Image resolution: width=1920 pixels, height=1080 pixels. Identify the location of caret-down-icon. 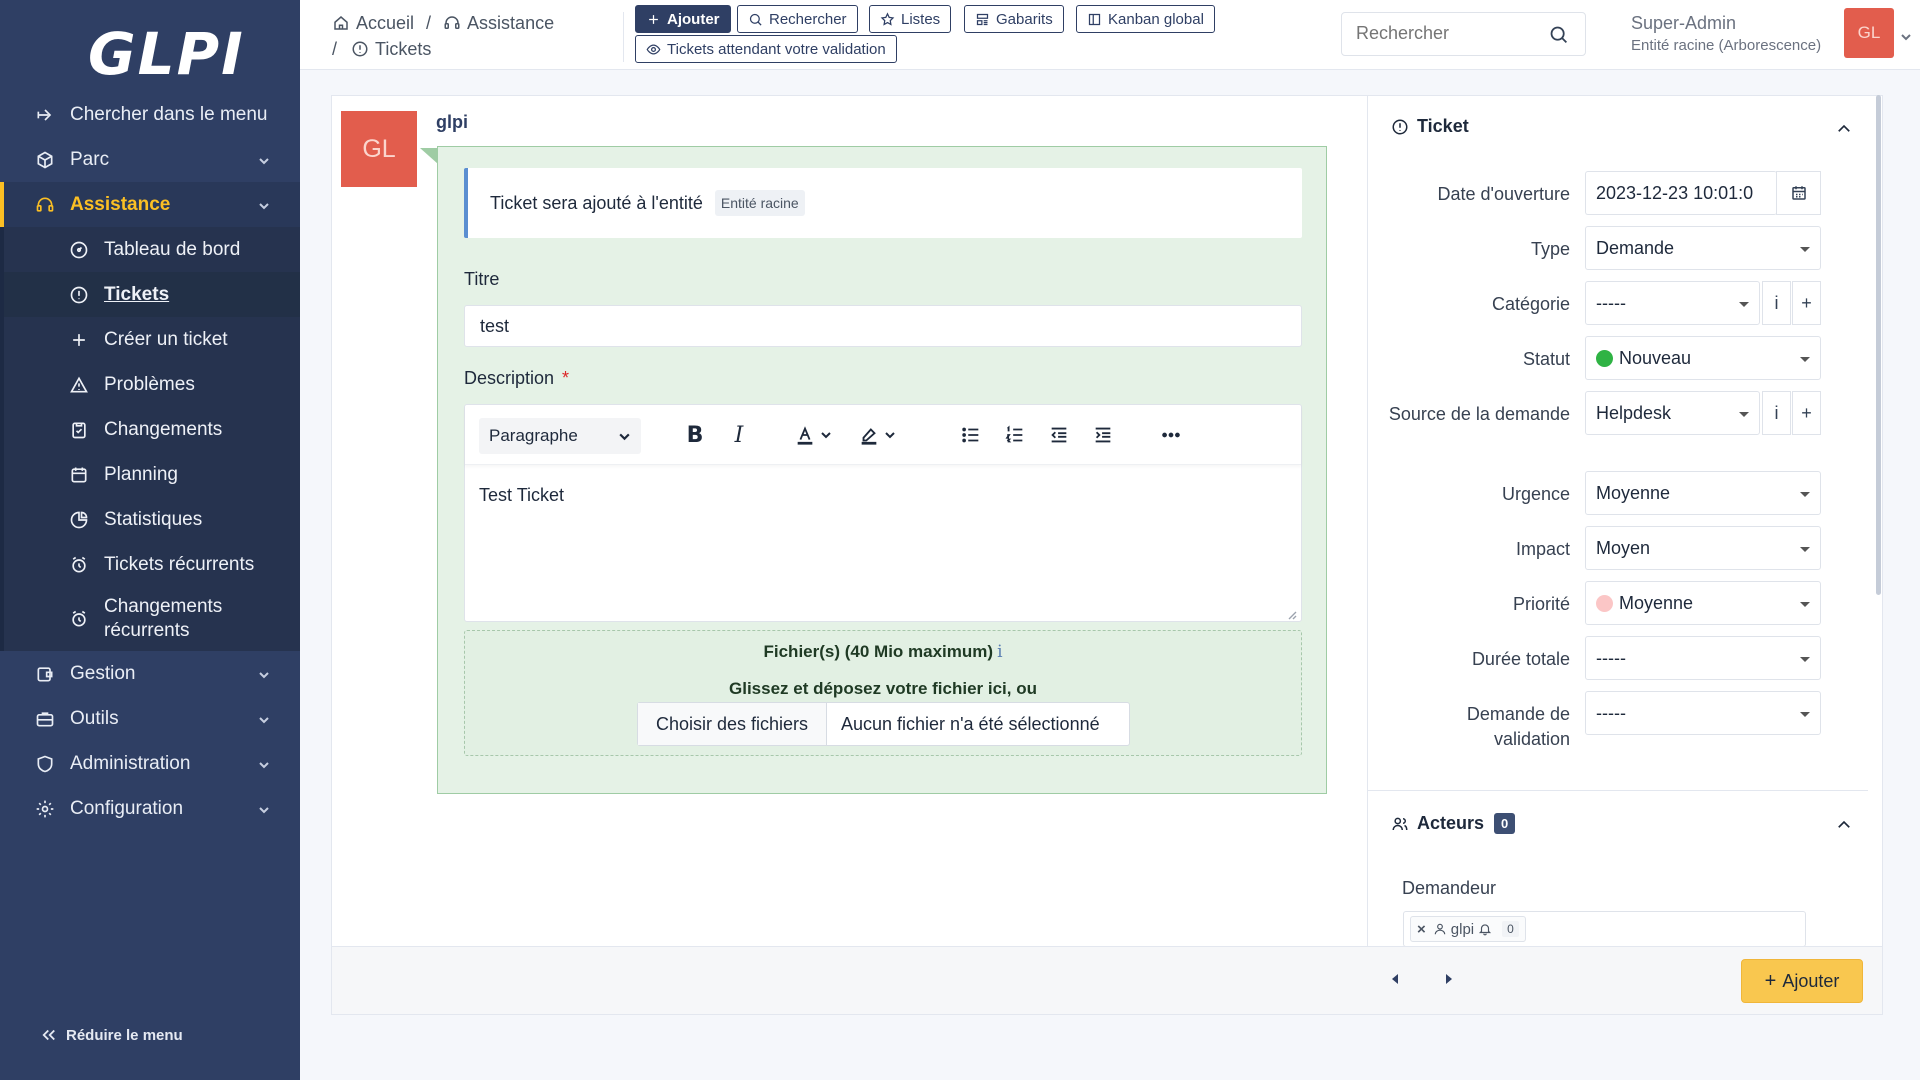
(1805, 659).